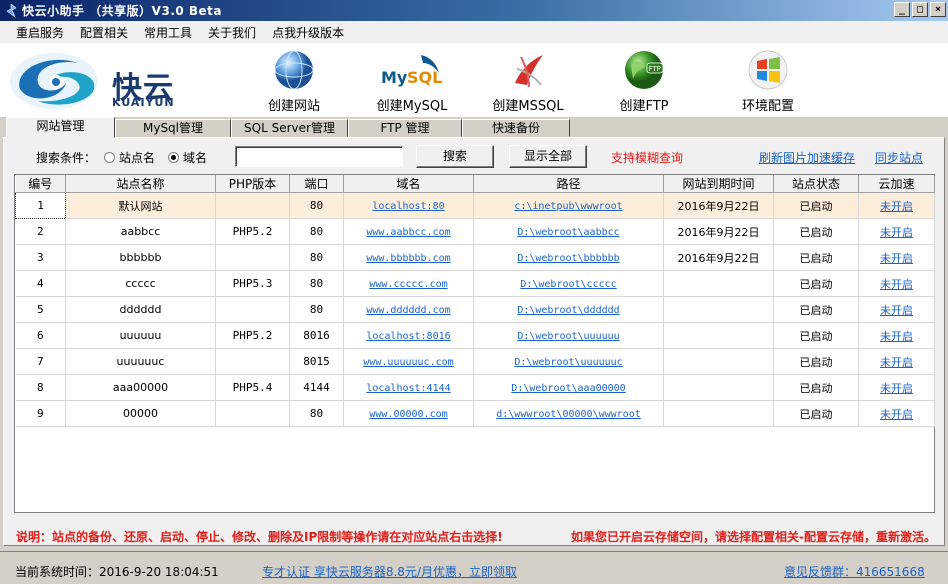 The width and height of the screenshot is (948, 584). I want to click on cell-path: D:\webroot\ccccc, so click(568, 283).